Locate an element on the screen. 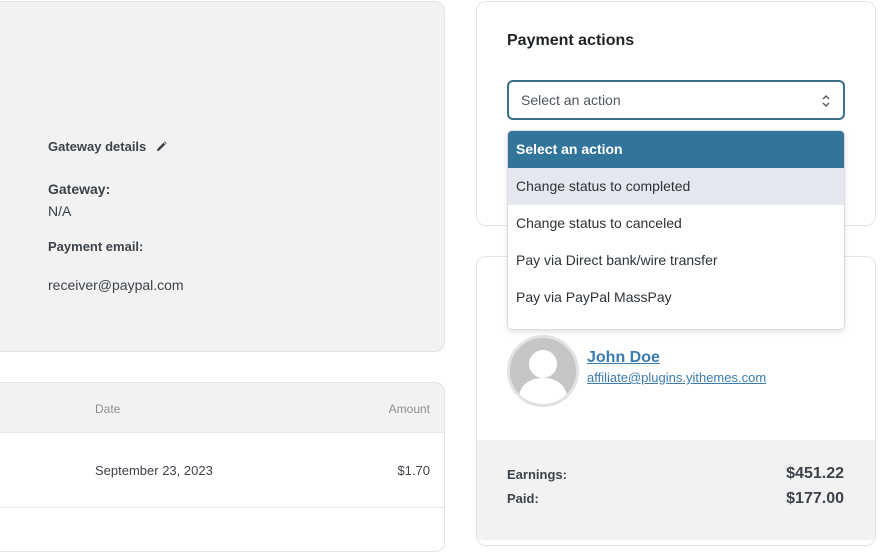 The height and width of the screenshot is (552, 894). option-pay-paypal-masspay: Pay via PayPal MassPay is located at coordinates (676, 297).